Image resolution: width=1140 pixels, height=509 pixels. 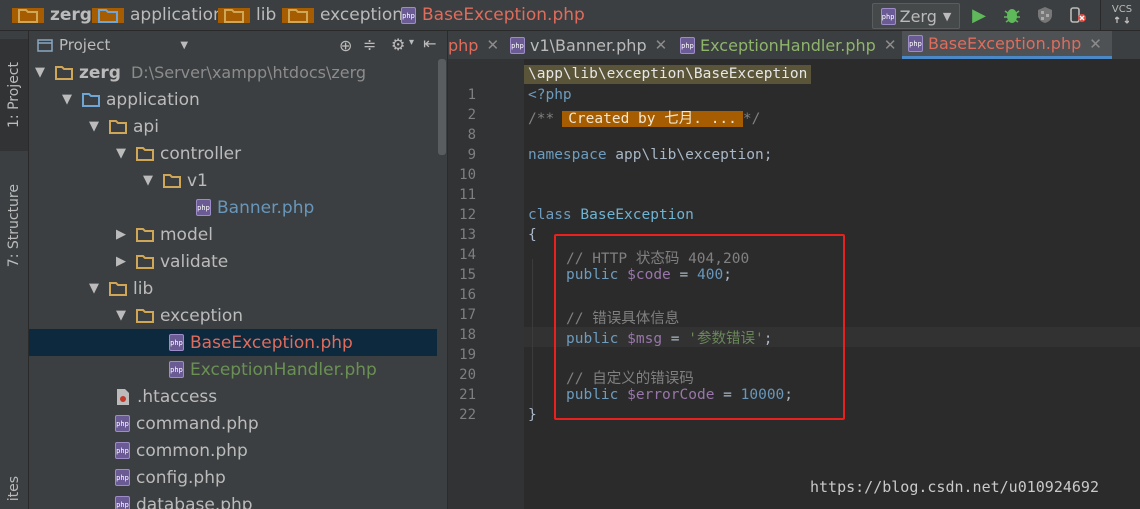 I want to click on debug-icon, so click(x=1012, y=15).